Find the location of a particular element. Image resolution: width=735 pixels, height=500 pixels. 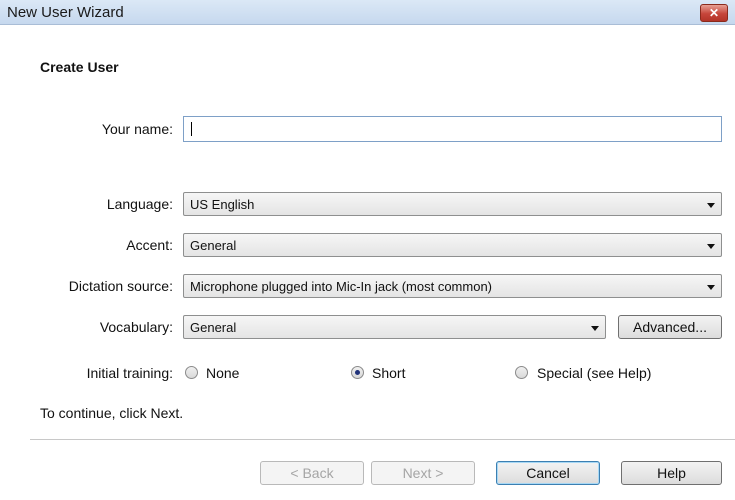

accent-label: Accent: is located at coordinates (149, 245).